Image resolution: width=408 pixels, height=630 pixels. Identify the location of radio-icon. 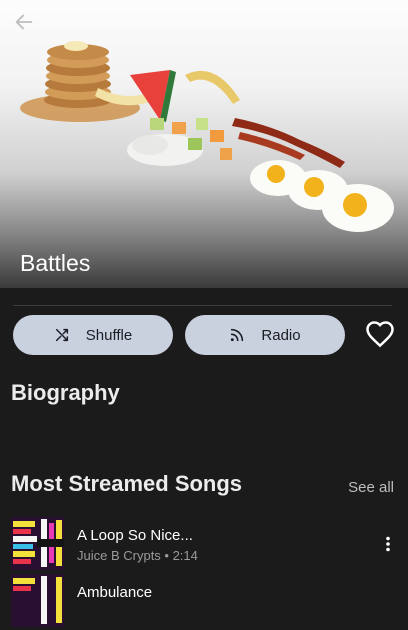
(237, 335).